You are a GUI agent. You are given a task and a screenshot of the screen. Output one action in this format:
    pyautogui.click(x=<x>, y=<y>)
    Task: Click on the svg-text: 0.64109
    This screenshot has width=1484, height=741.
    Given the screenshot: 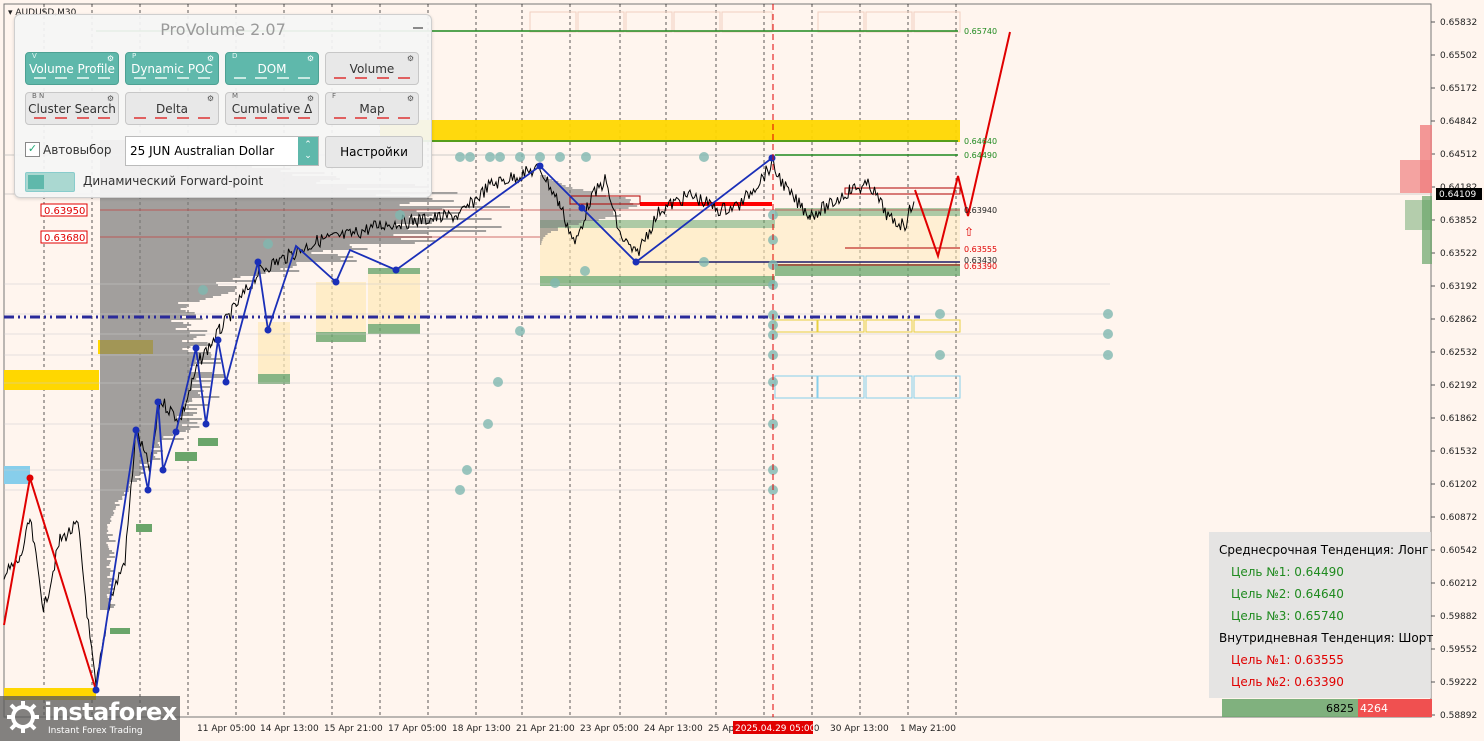 What is the action you would take?
    pyautogui.click(x=1457, y=195)
    